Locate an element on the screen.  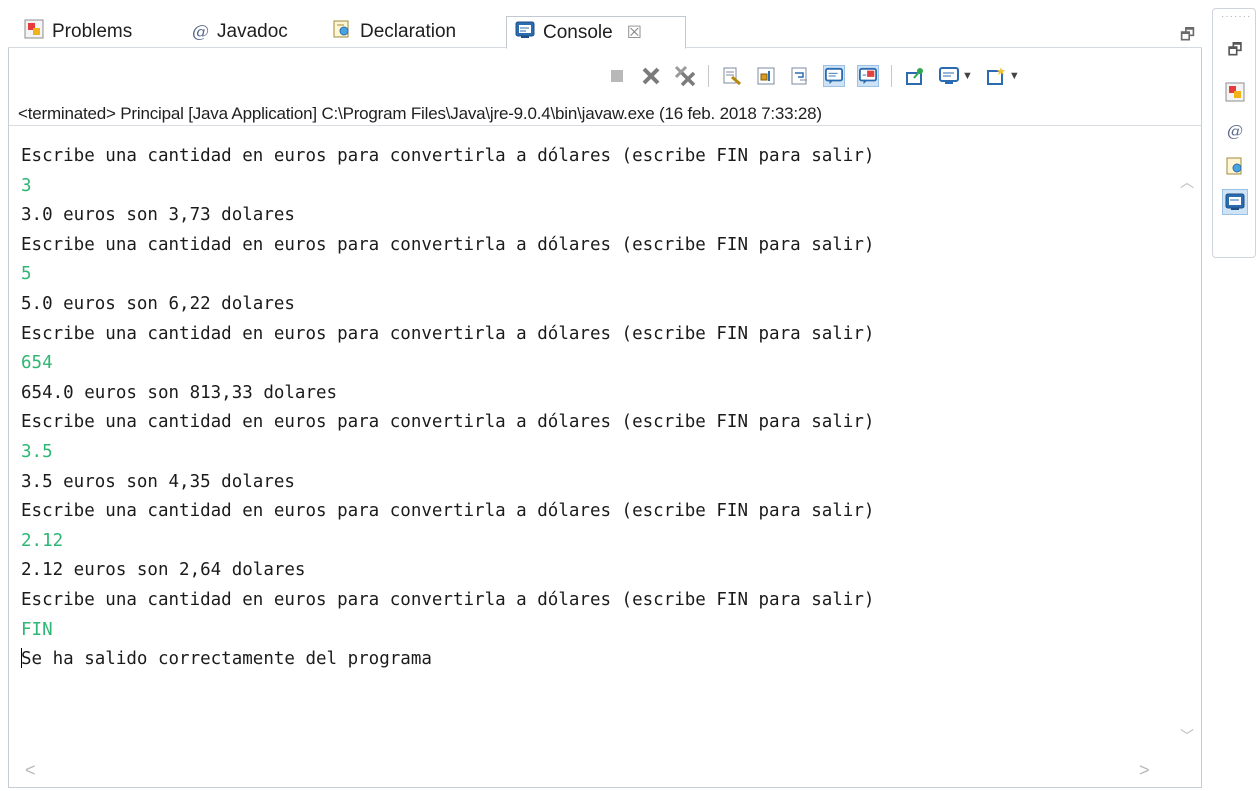
tab-label: Console is located at coordinates (578, 32).